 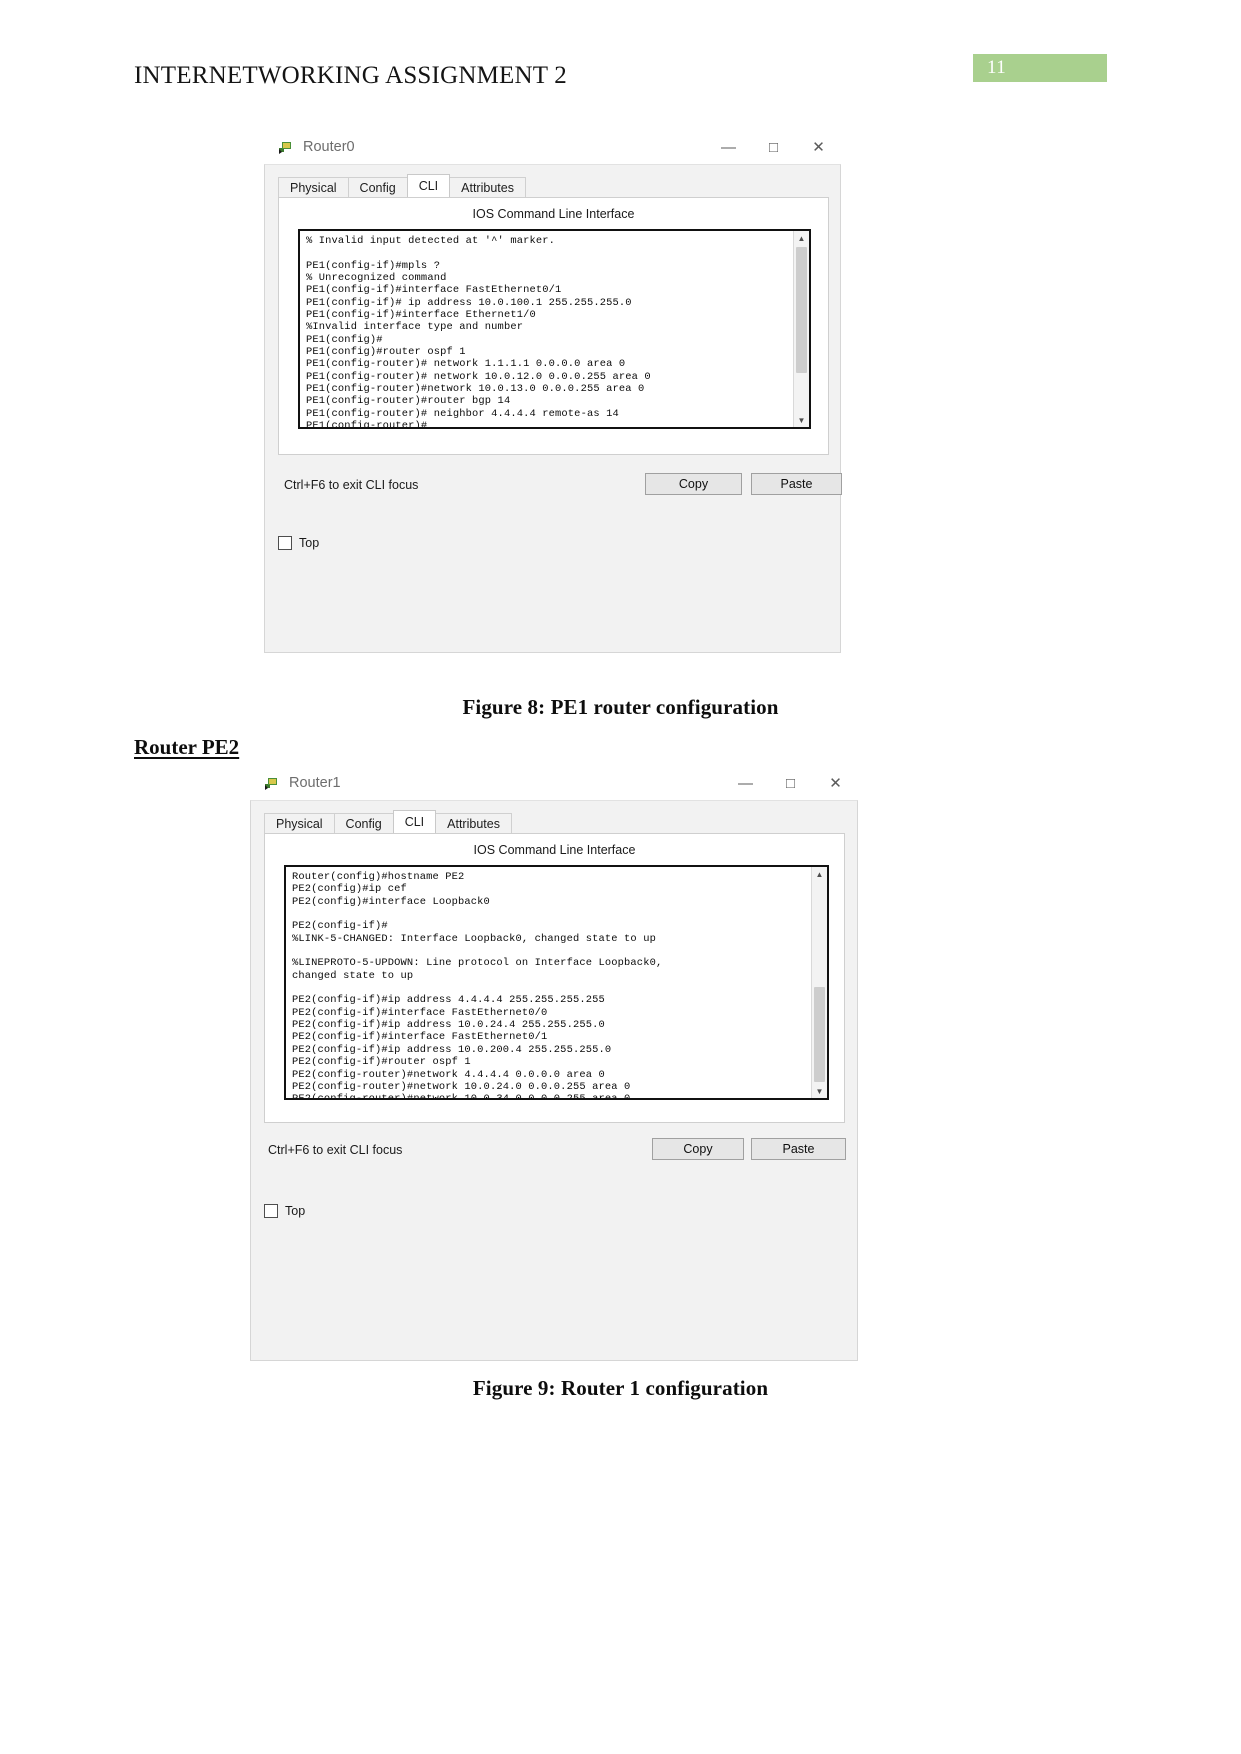 I want to click on router1-title: Router1, so click(x=315, y=783).